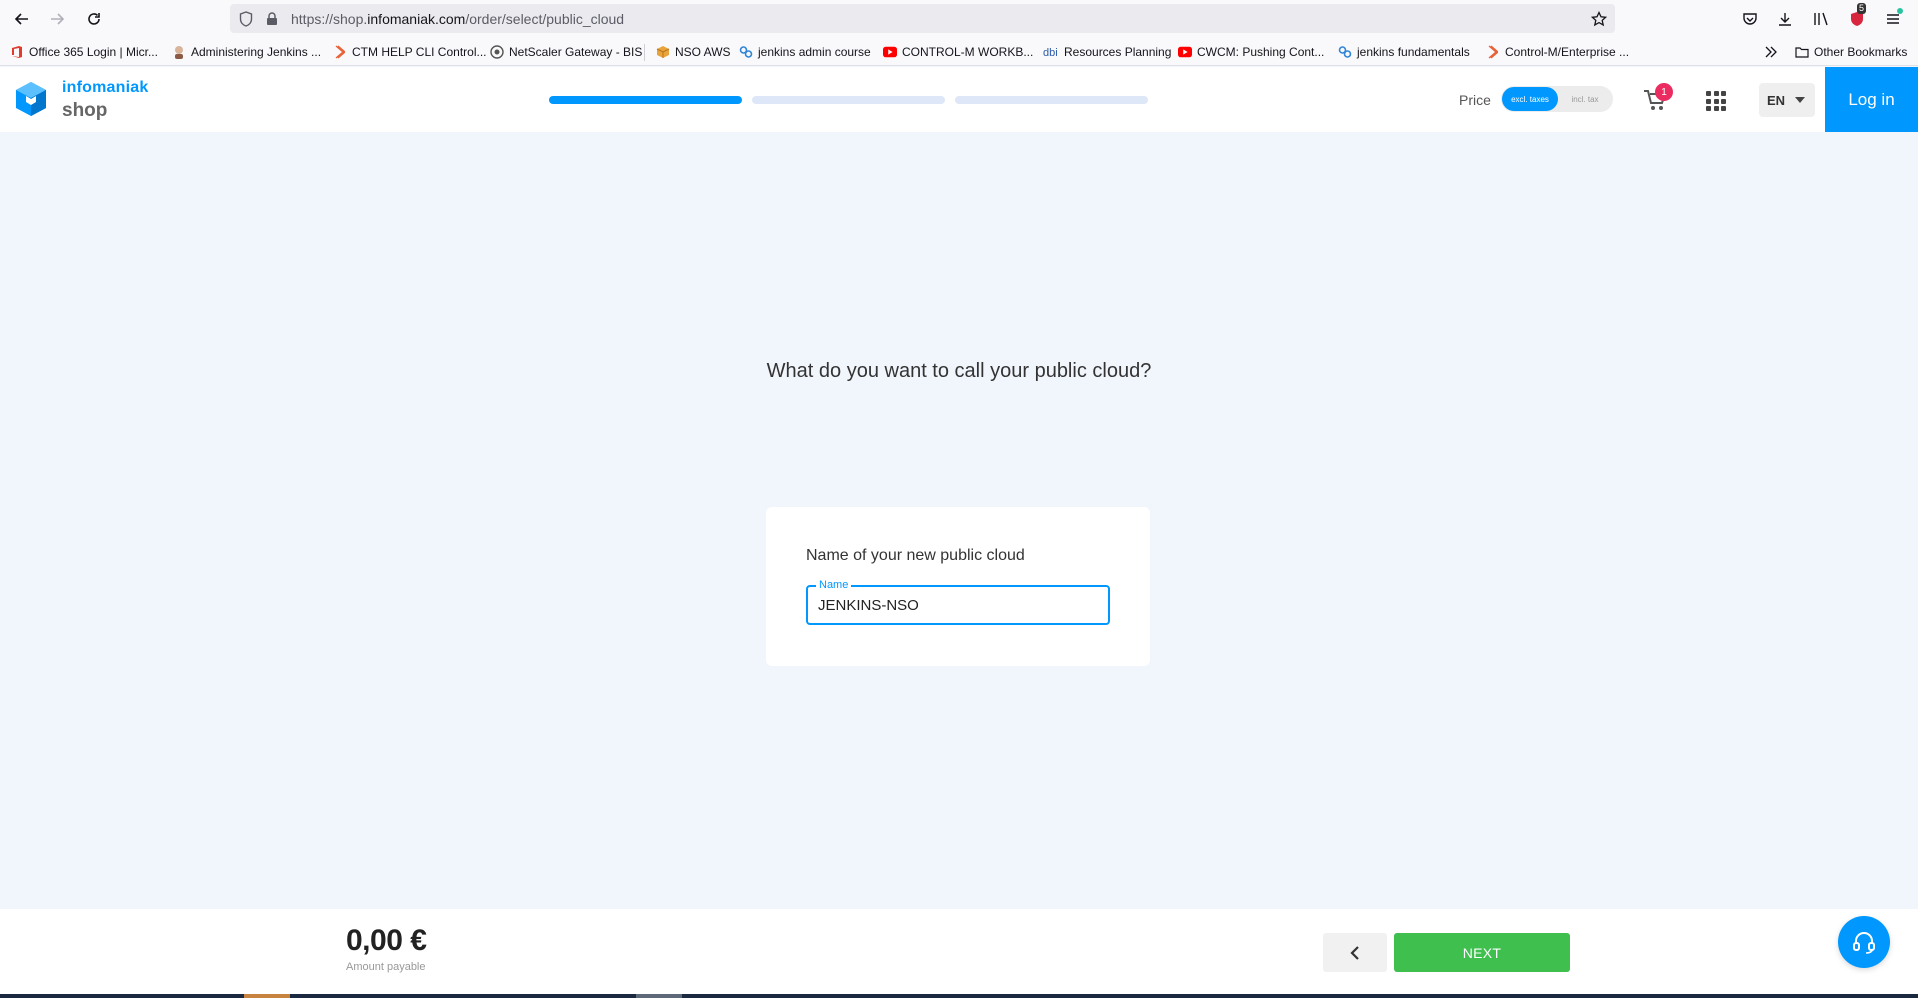 This screenshot has width=1918, height=998. I want to click on downloads-icon, so click(1785, 19).